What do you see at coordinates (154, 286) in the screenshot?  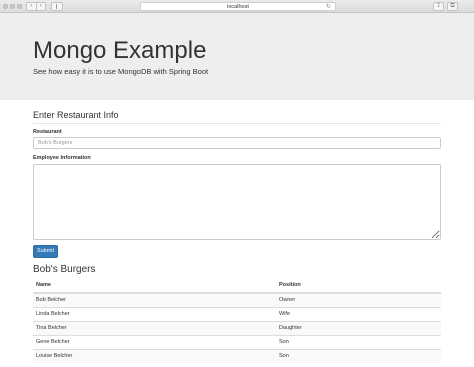 I see `column-header-name: Name` at bounding box center [154, 286].